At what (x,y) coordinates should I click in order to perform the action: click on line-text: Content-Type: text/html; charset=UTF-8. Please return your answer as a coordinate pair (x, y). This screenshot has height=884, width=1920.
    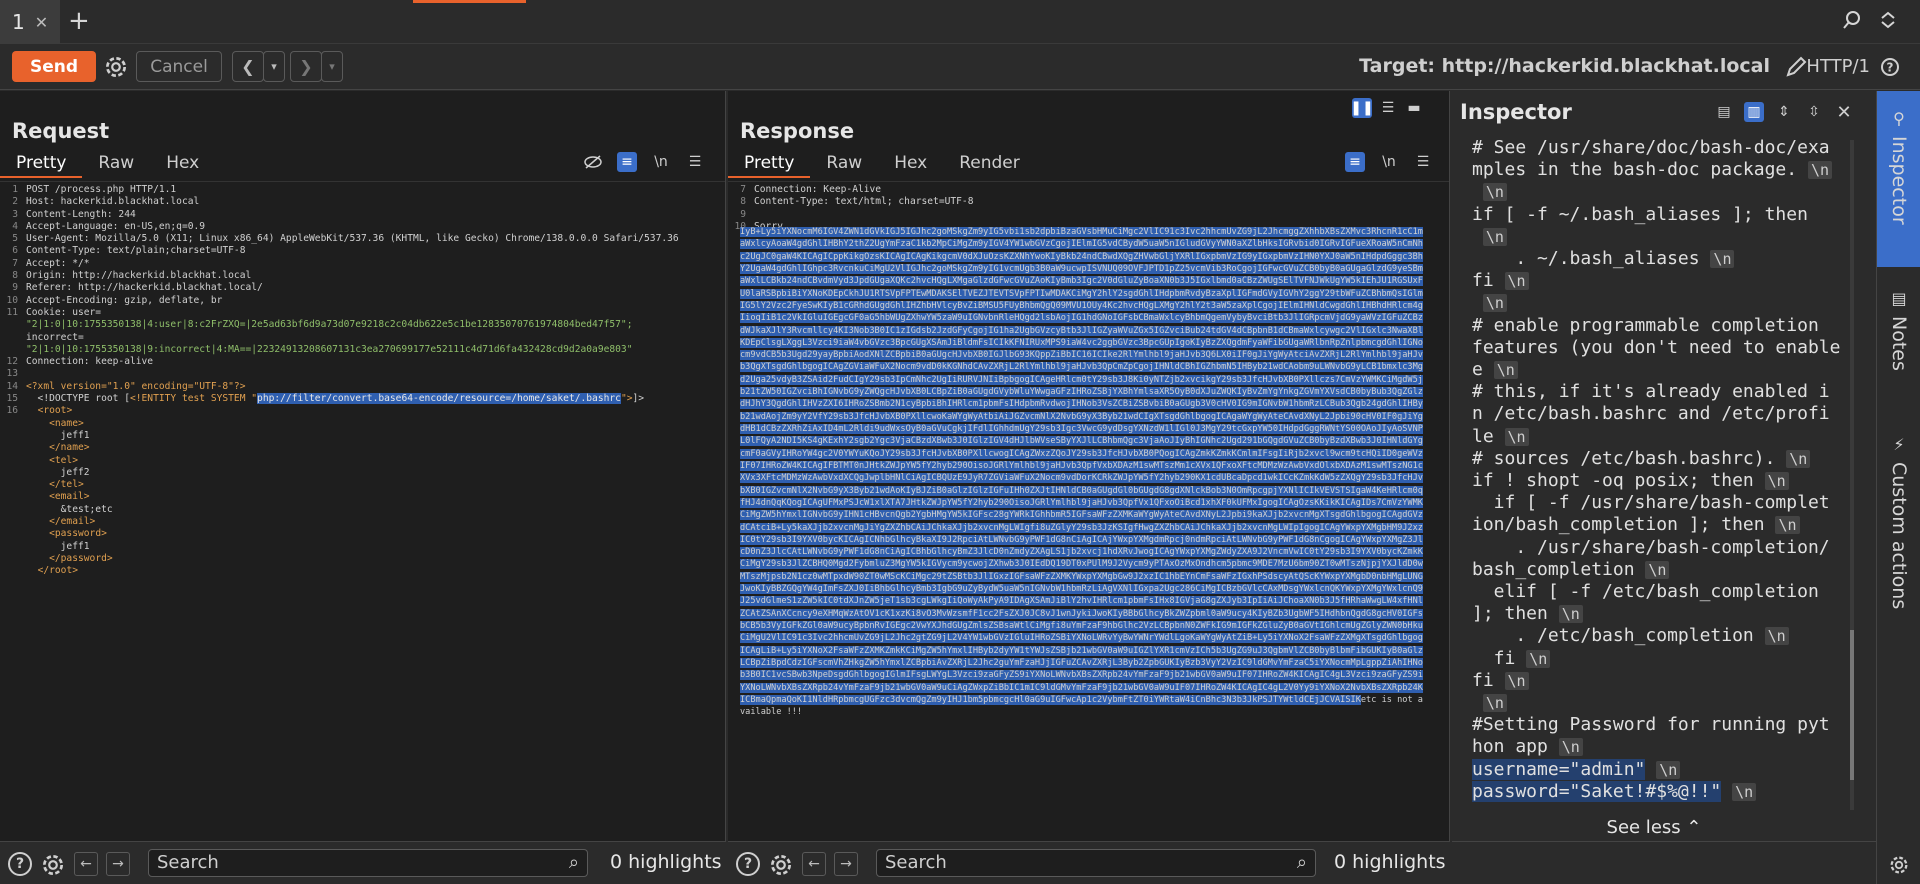
    Looking at the image, I should click on (864, 202).